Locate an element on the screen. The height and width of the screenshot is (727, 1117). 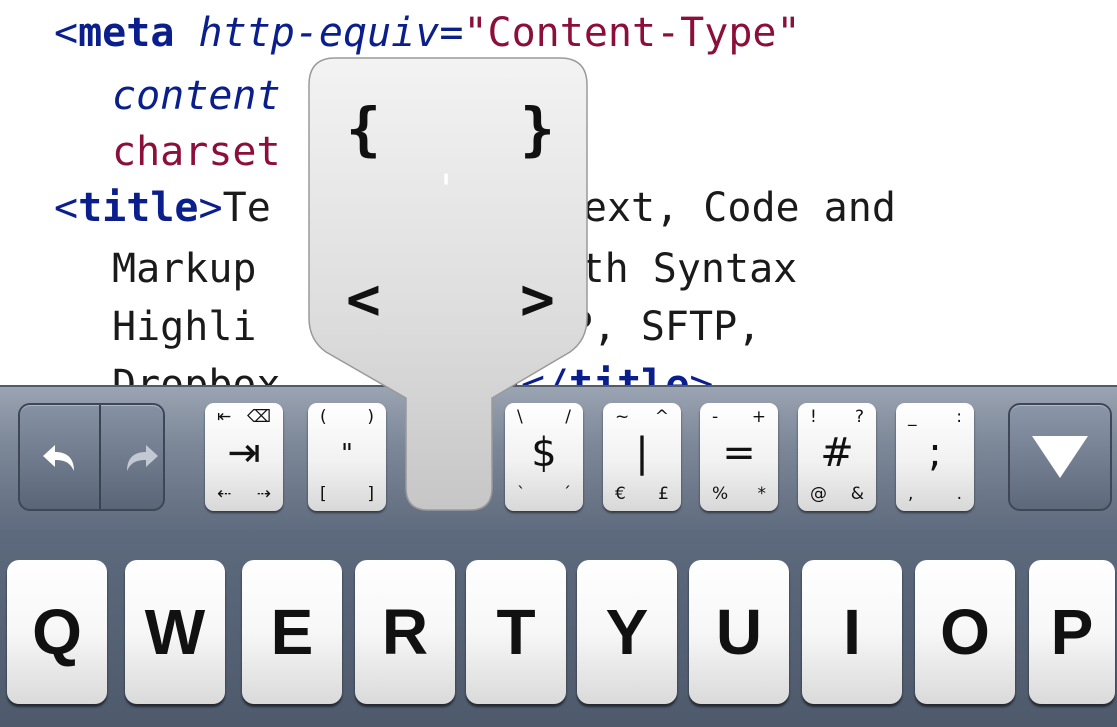
key-t: T is located at coordinates (516, 632).